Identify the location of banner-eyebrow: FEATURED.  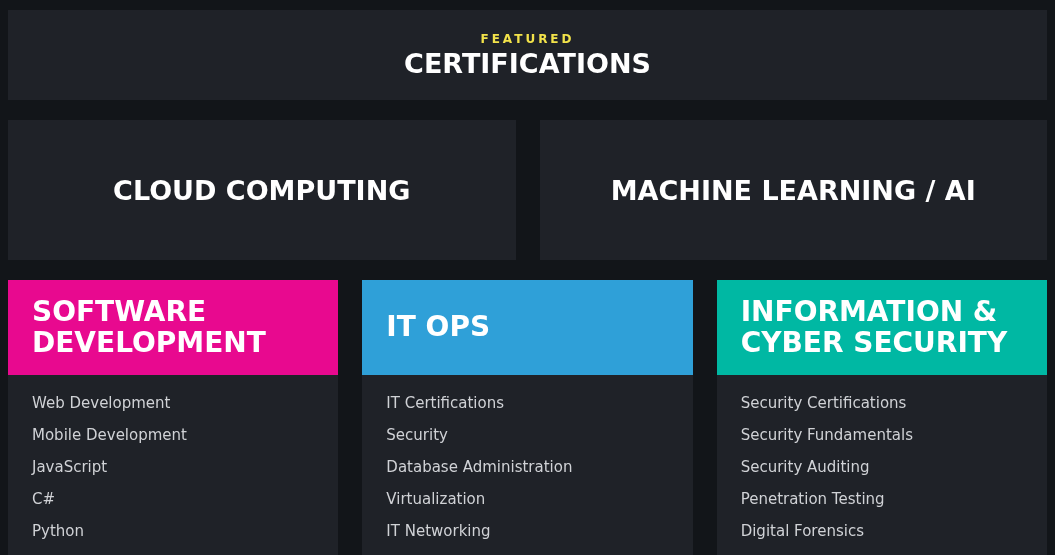
(527, 38).